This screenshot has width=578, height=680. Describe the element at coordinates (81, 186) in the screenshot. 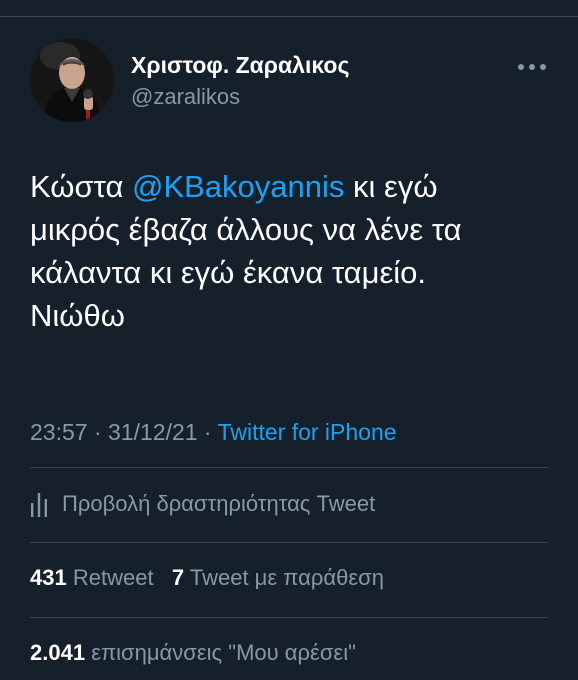

I see `tweet-text-part: Κώστα` at that location.